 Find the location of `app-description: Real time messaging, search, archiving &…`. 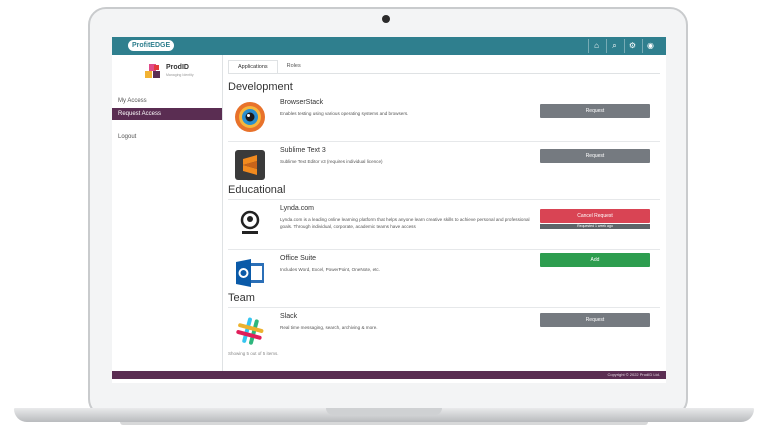

app-description: Real time messaging, search, archiving &… is located at coordinates (329, 327).